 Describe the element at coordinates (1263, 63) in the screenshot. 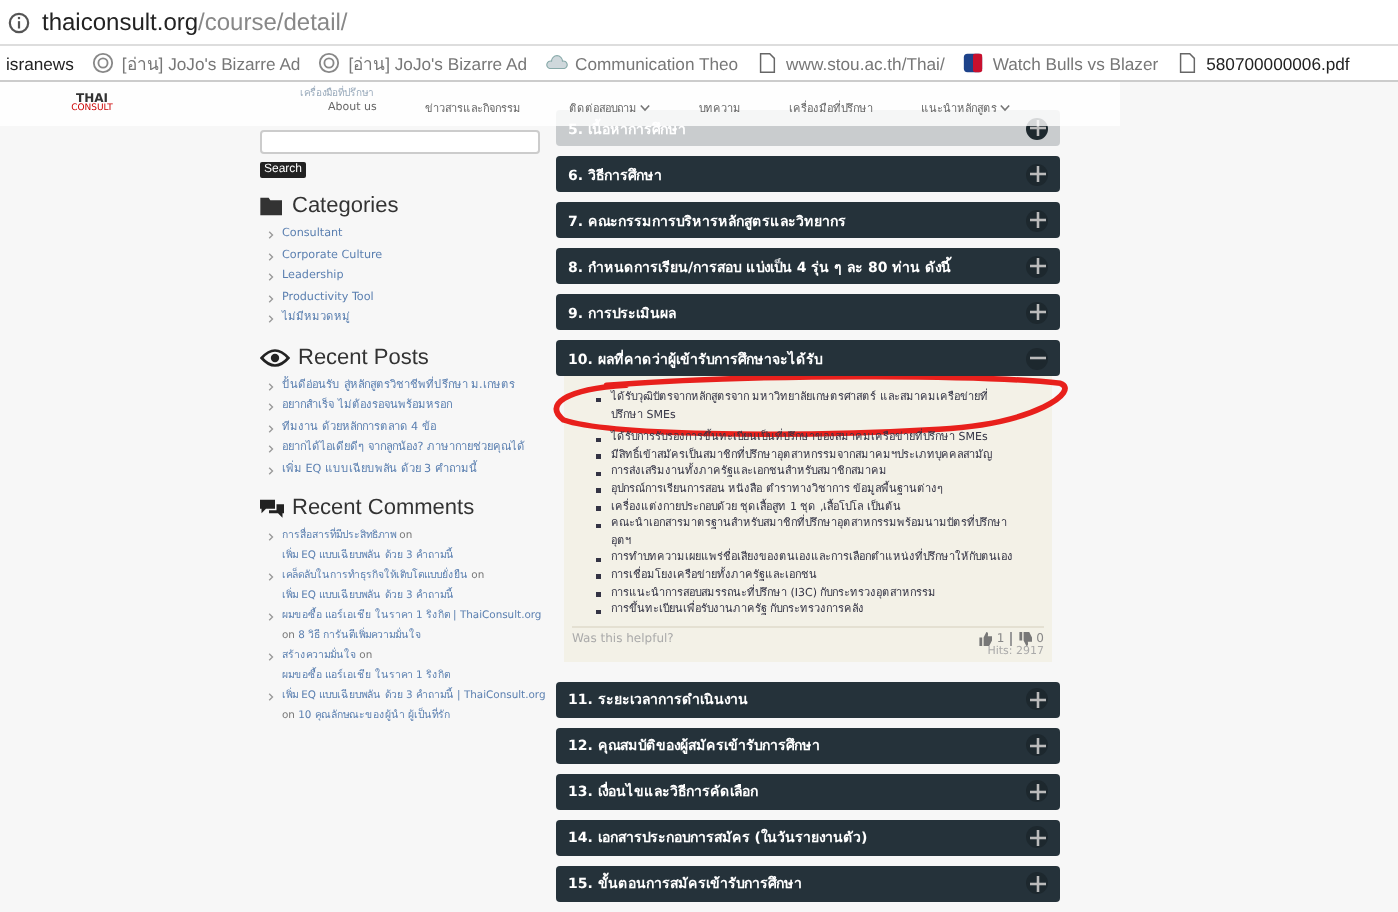

I see `bookmark: 580700000006.pdf` at that location.